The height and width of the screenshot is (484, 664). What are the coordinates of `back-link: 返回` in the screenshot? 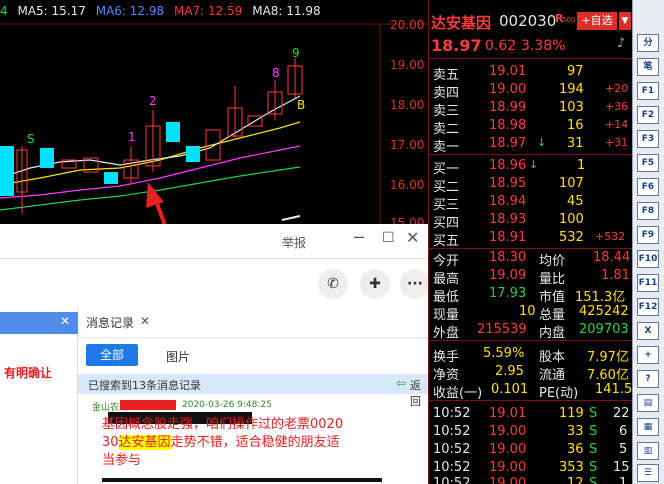 It's located at (419, 393).